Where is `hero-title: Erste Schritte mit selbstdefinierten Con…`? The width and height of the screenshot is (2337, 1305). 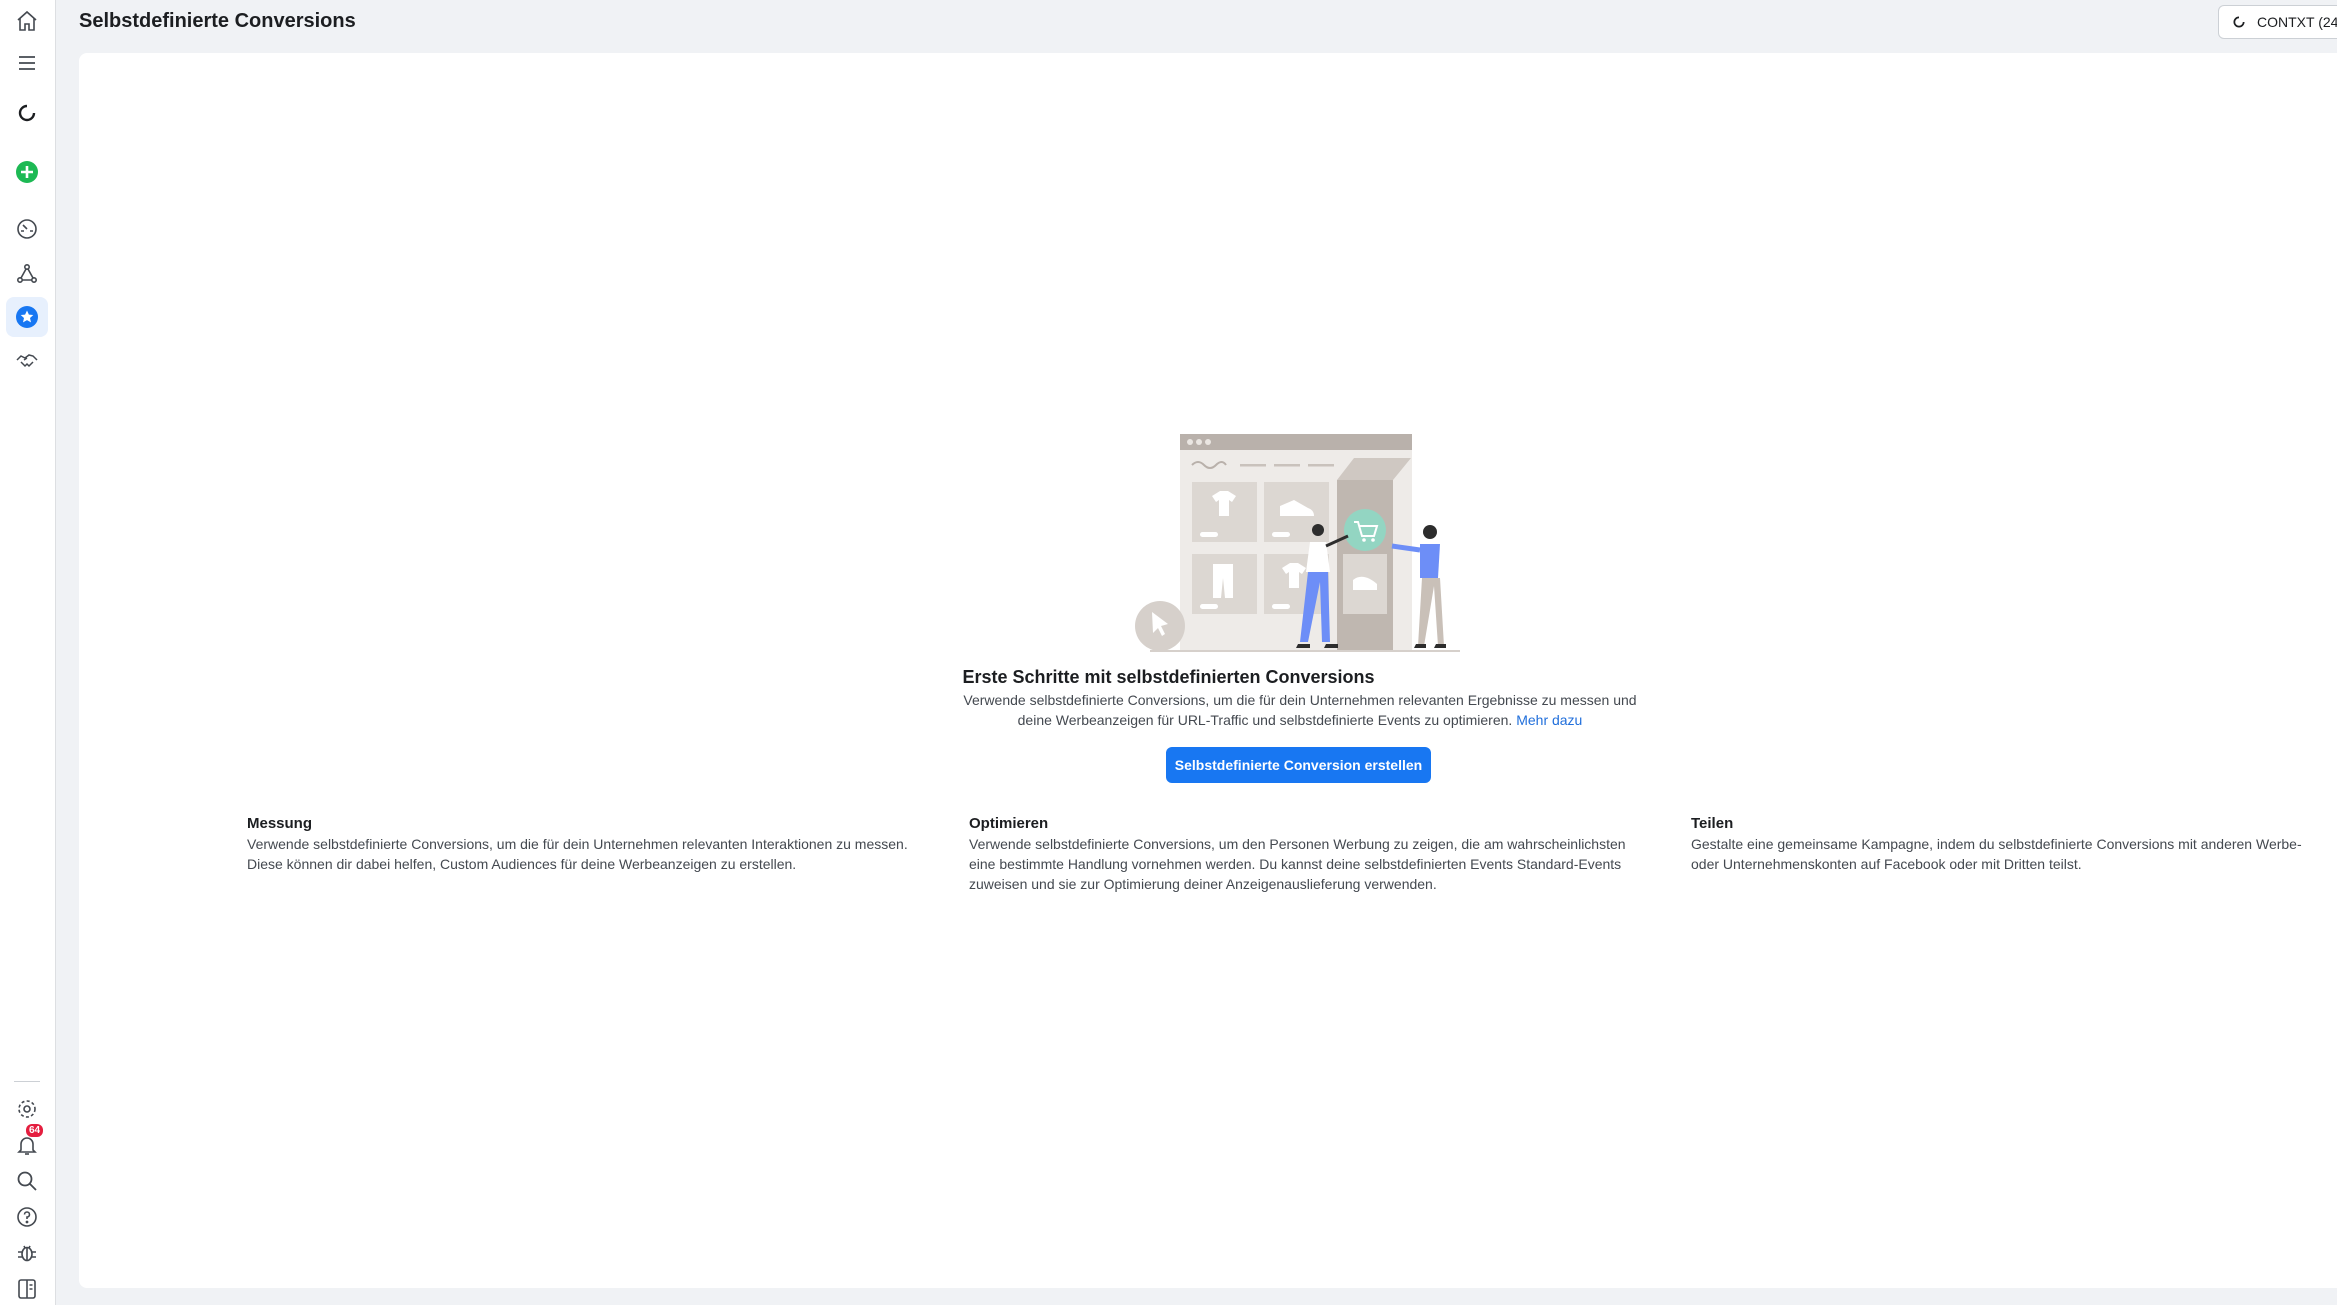
hero-title: Erste Schritte mit selbstdefinierten Con… is located at coordinates (1168, 677).